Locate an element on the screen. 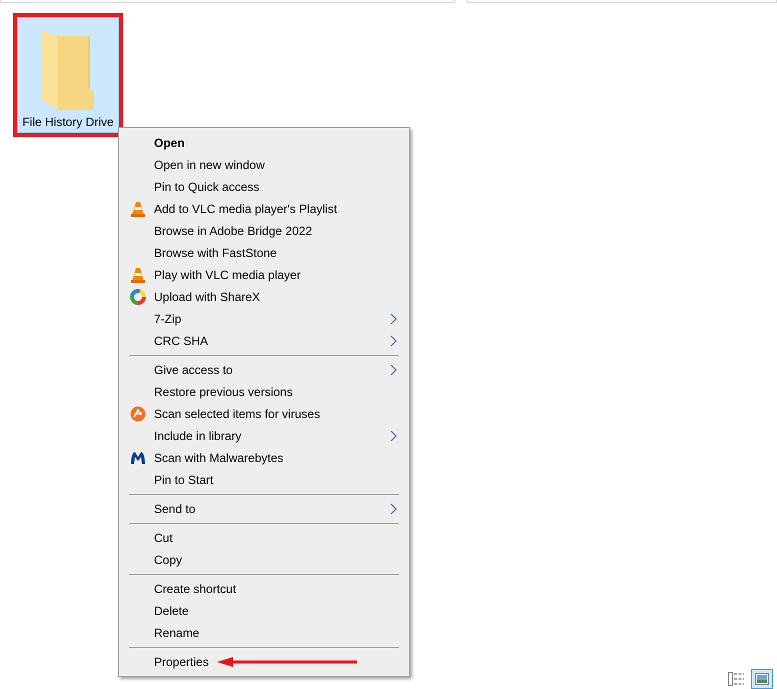  menu-item: Include in library is located at coordinates (264, 436).